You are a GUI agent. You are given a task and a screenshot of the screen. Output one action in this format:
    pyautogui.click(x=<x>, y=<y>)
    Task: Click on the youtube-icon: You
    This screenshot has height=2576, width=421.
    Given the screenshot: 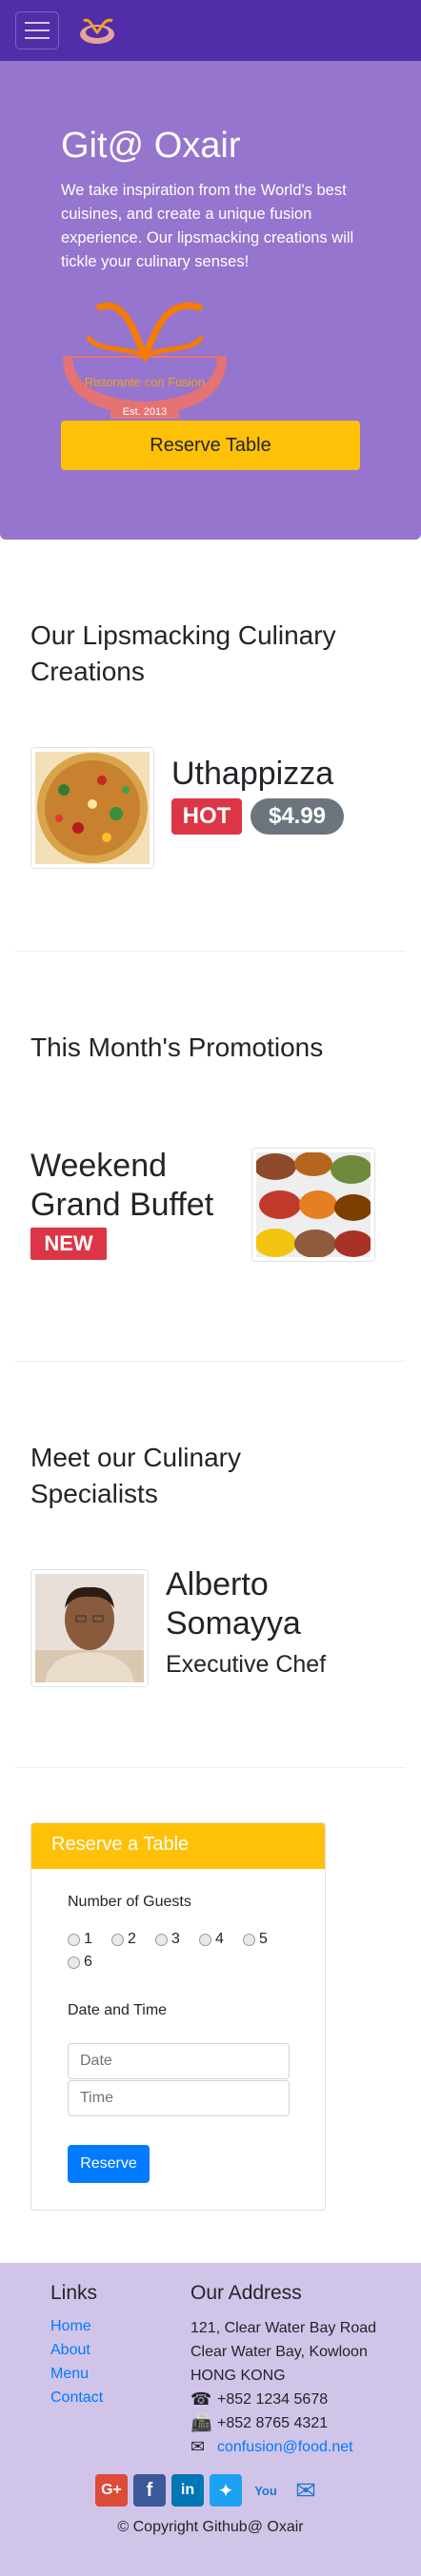 What is the action you would take?
    pyautogui.click(x=266, y=2490)
    